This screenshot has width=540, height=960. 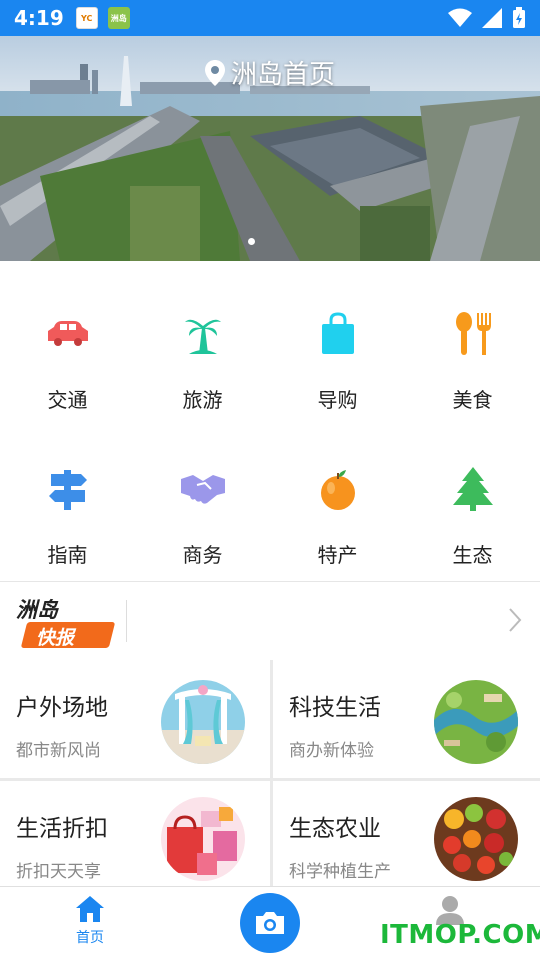 What do you see at coordinates (67, 400) in the screenshot?
I see `category-label: 交通` at bounding box center [67, 400].